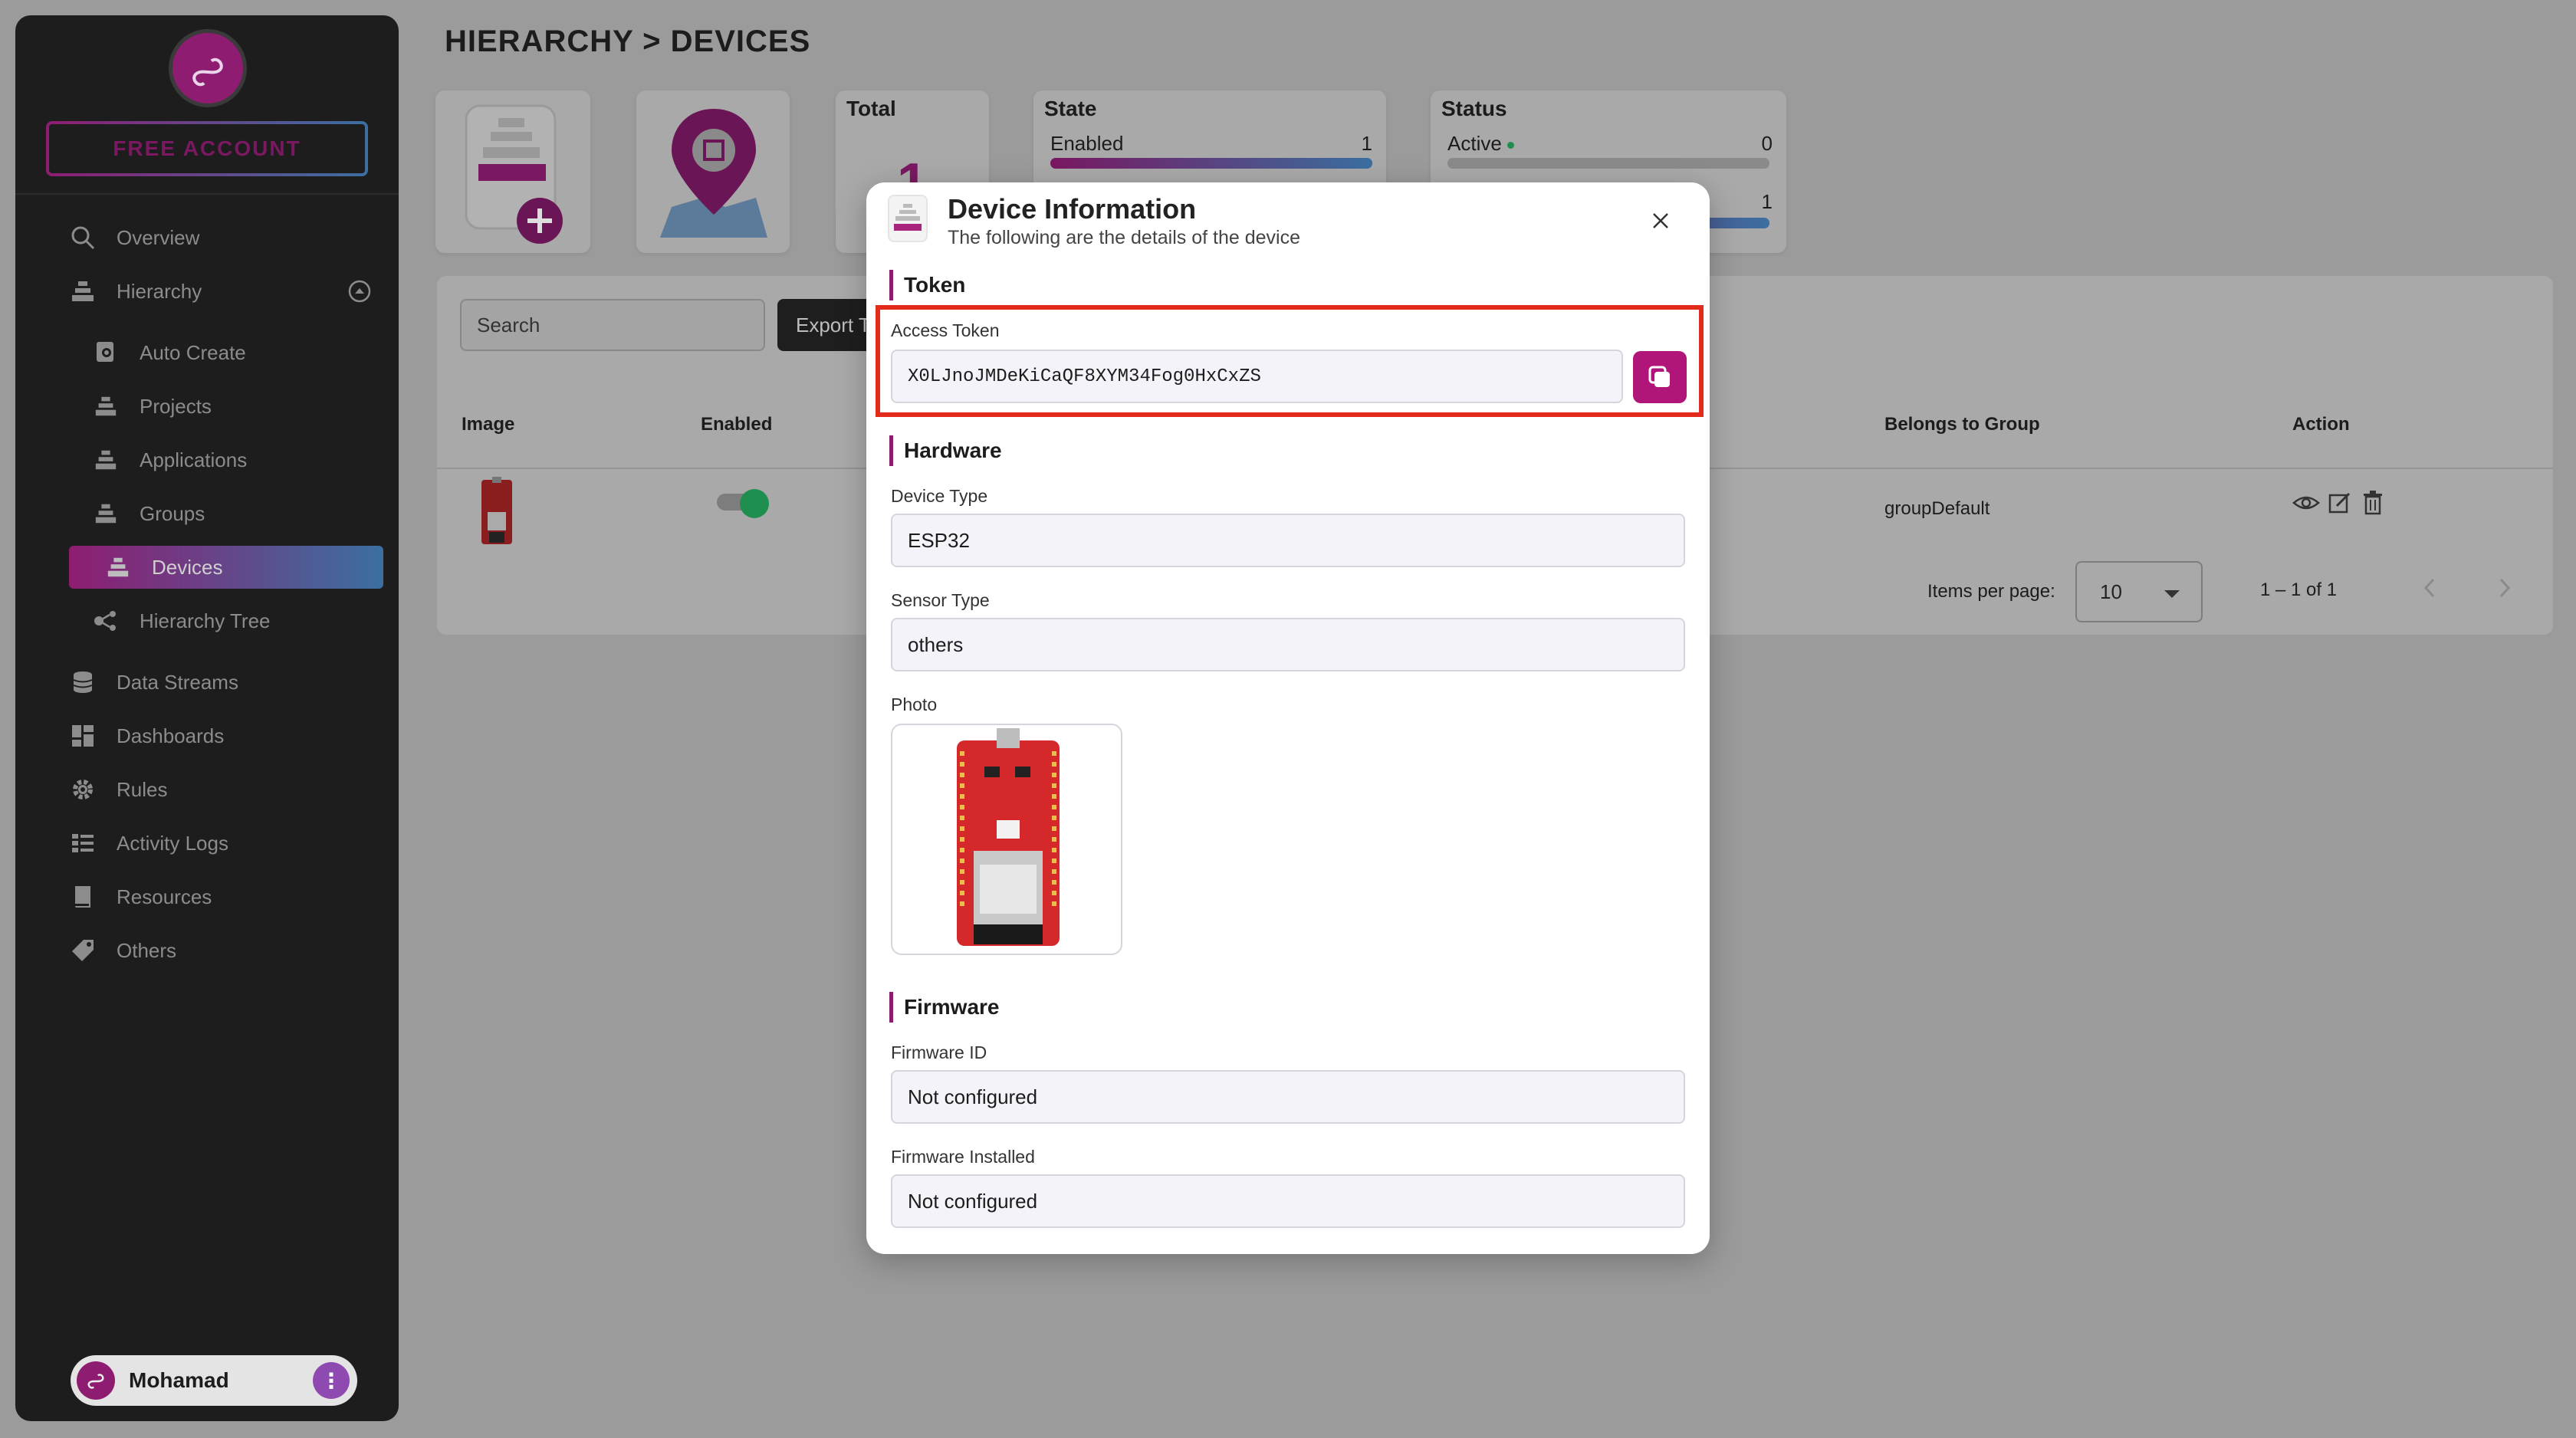  Describe the element at coordinates (207, 194) in the screenshot. I see `sidebar-divider` at that location.